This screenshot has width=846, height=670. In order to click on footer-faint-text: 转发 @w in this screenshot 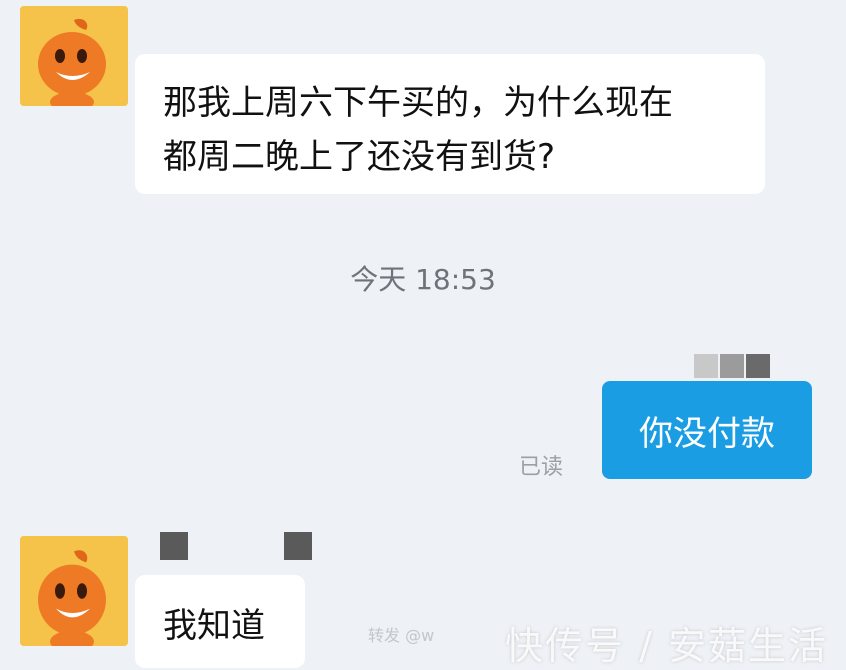, I will do `click(401, 635)`.